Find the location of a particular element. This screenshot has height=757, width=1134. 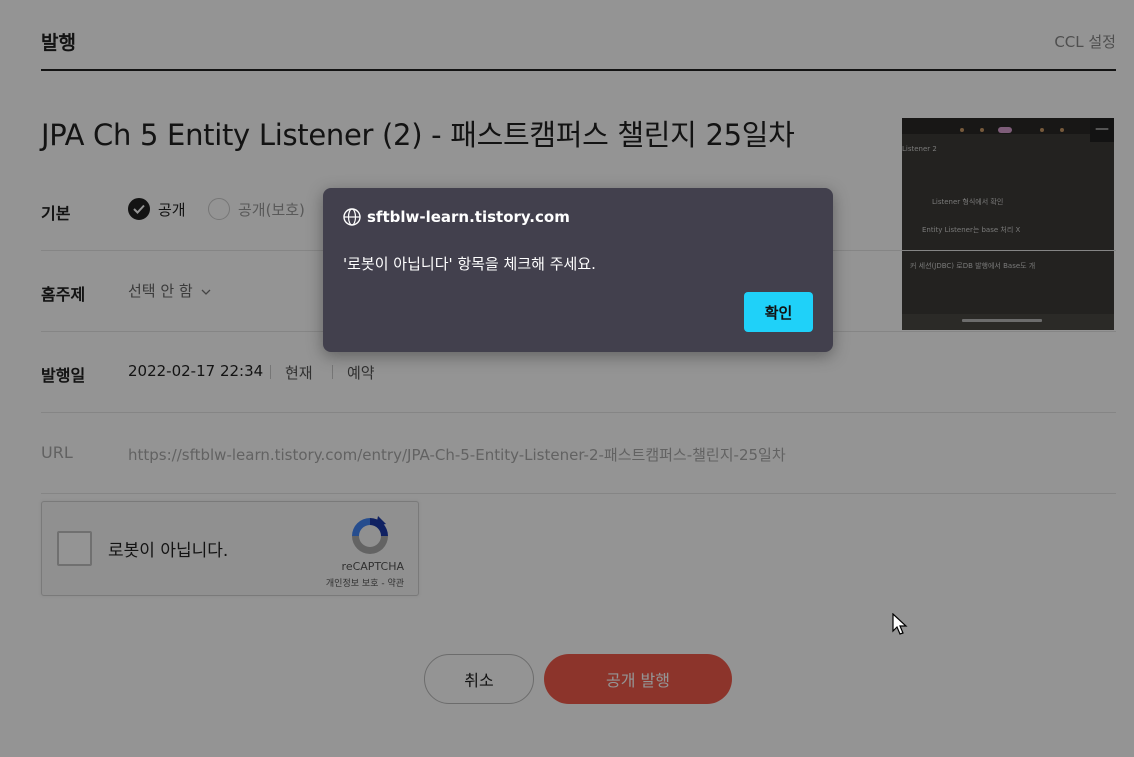

globe-icon is located at coordinates (352, 217).